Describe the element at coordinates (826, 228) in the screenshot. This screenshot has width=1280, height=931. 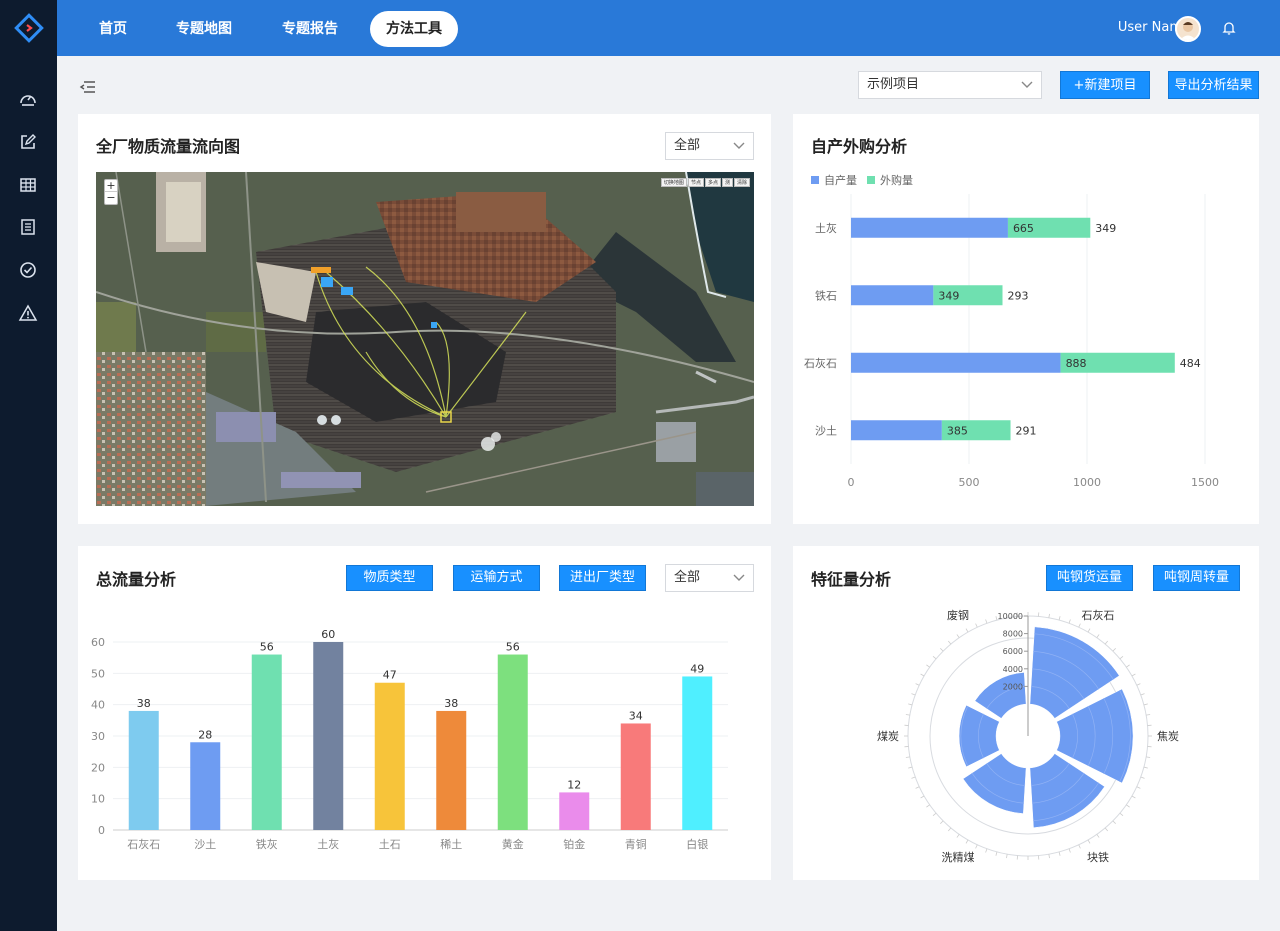
I see `category-label: 土灰` at that location.